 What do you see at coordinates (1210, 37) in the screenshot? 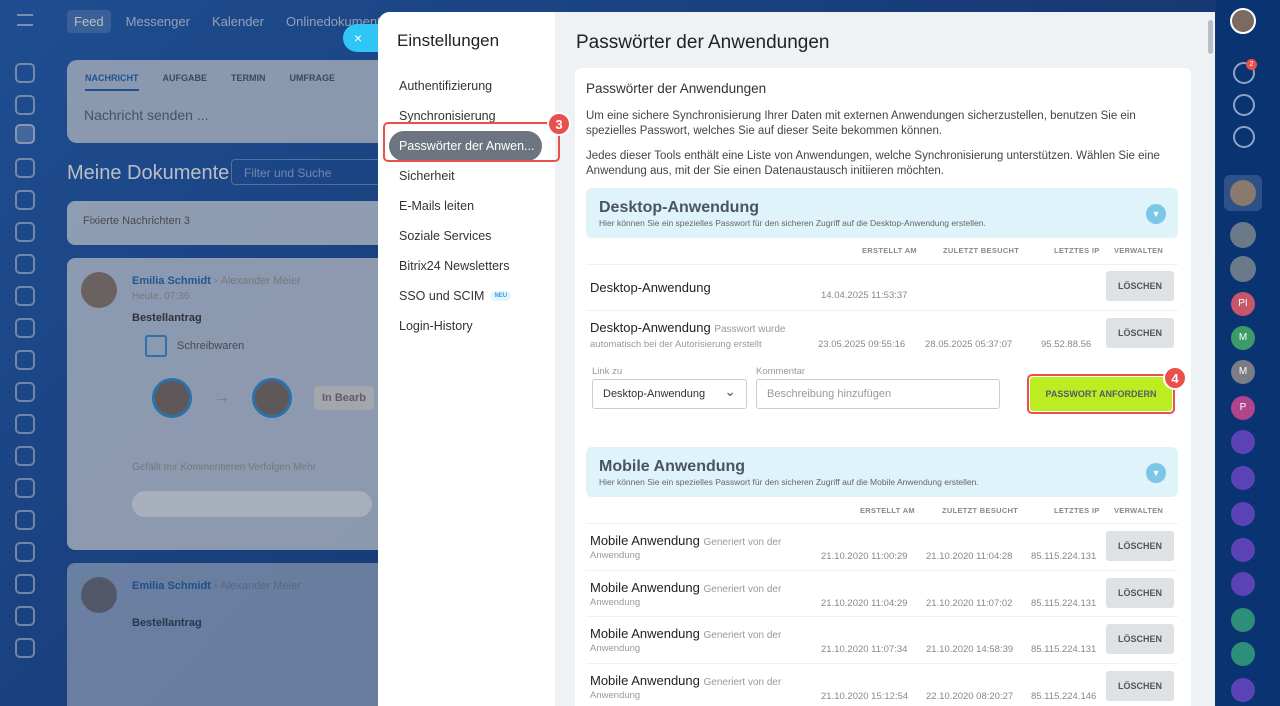
I see `scrollbar` at bounding box center [1210, 37].